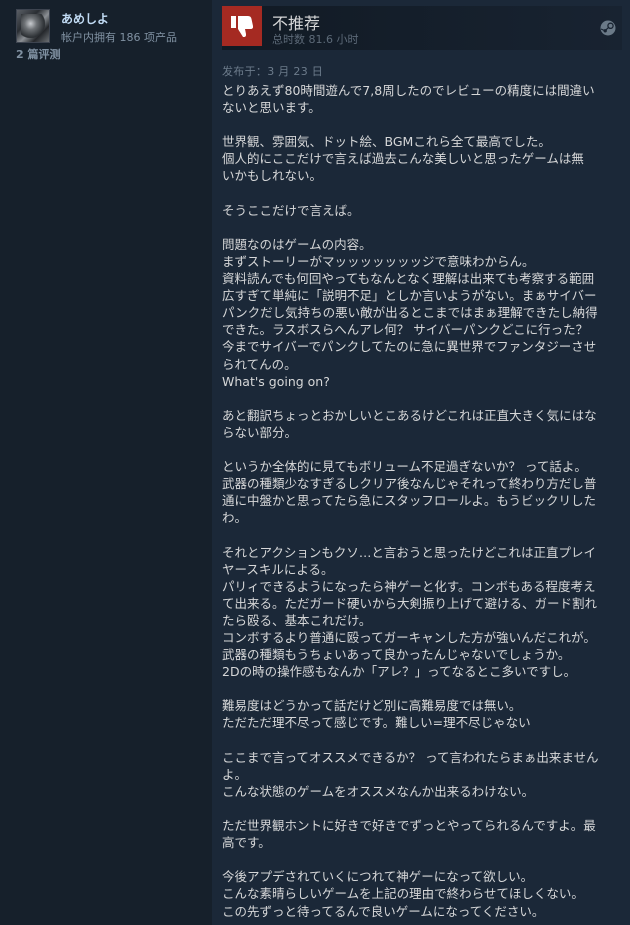 The height and width of the screenshot is (925, 630). What do you see at coordinates (235, 774) in the screenshot?
I see `review-line: よ。` at bounding box center [235, 774].